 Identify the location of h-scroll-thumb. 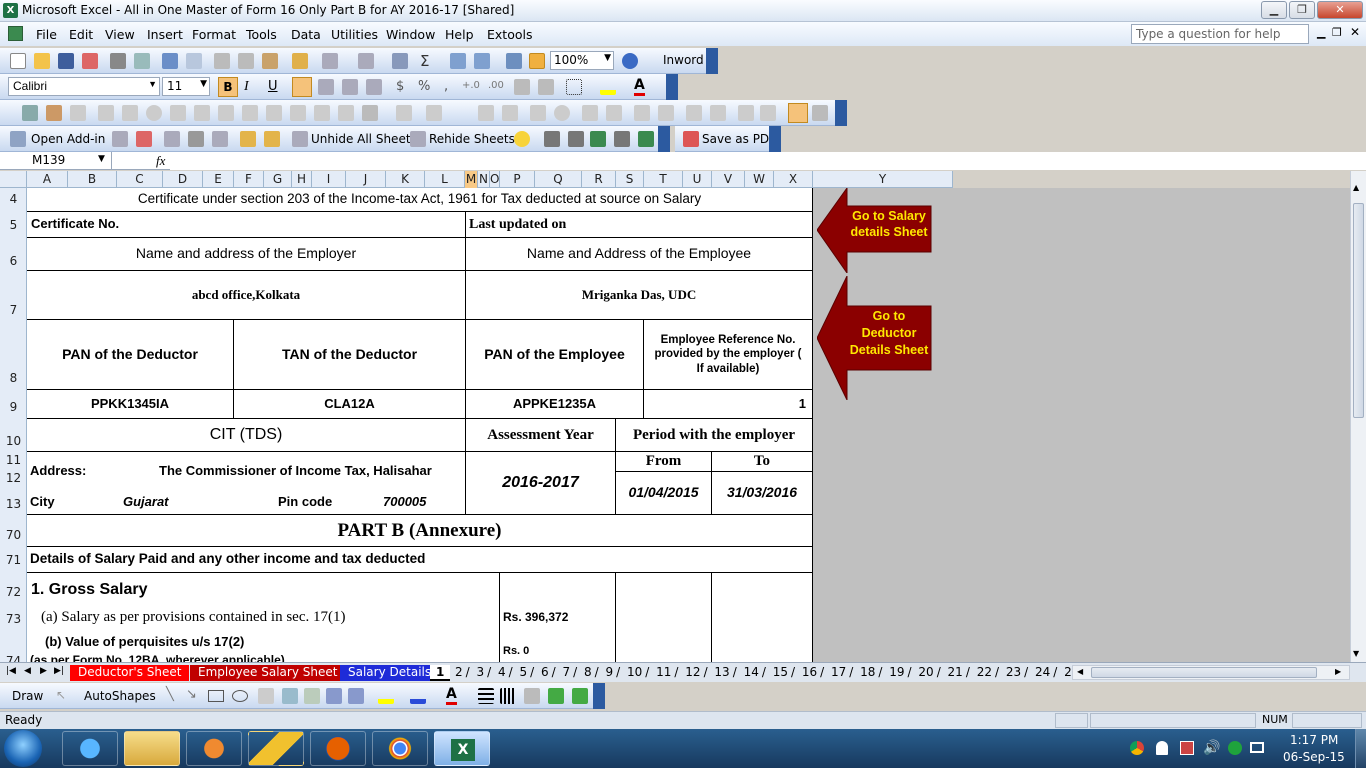
(1204, 672).